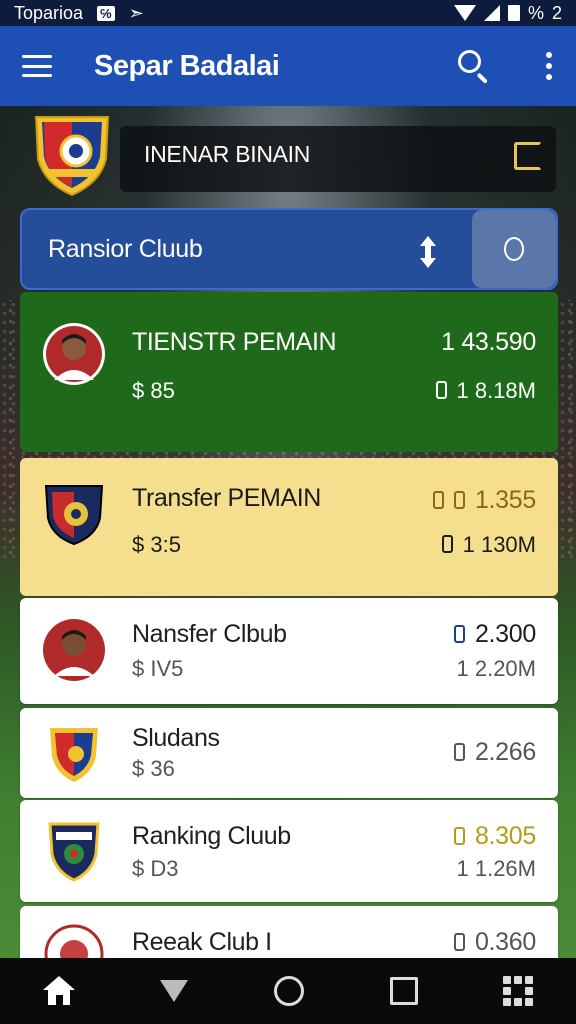 This screenshot has height=1024, width=576. Describe the element at coordinates (428, 252) in the screenshot. I see `sort-icon` at that location.